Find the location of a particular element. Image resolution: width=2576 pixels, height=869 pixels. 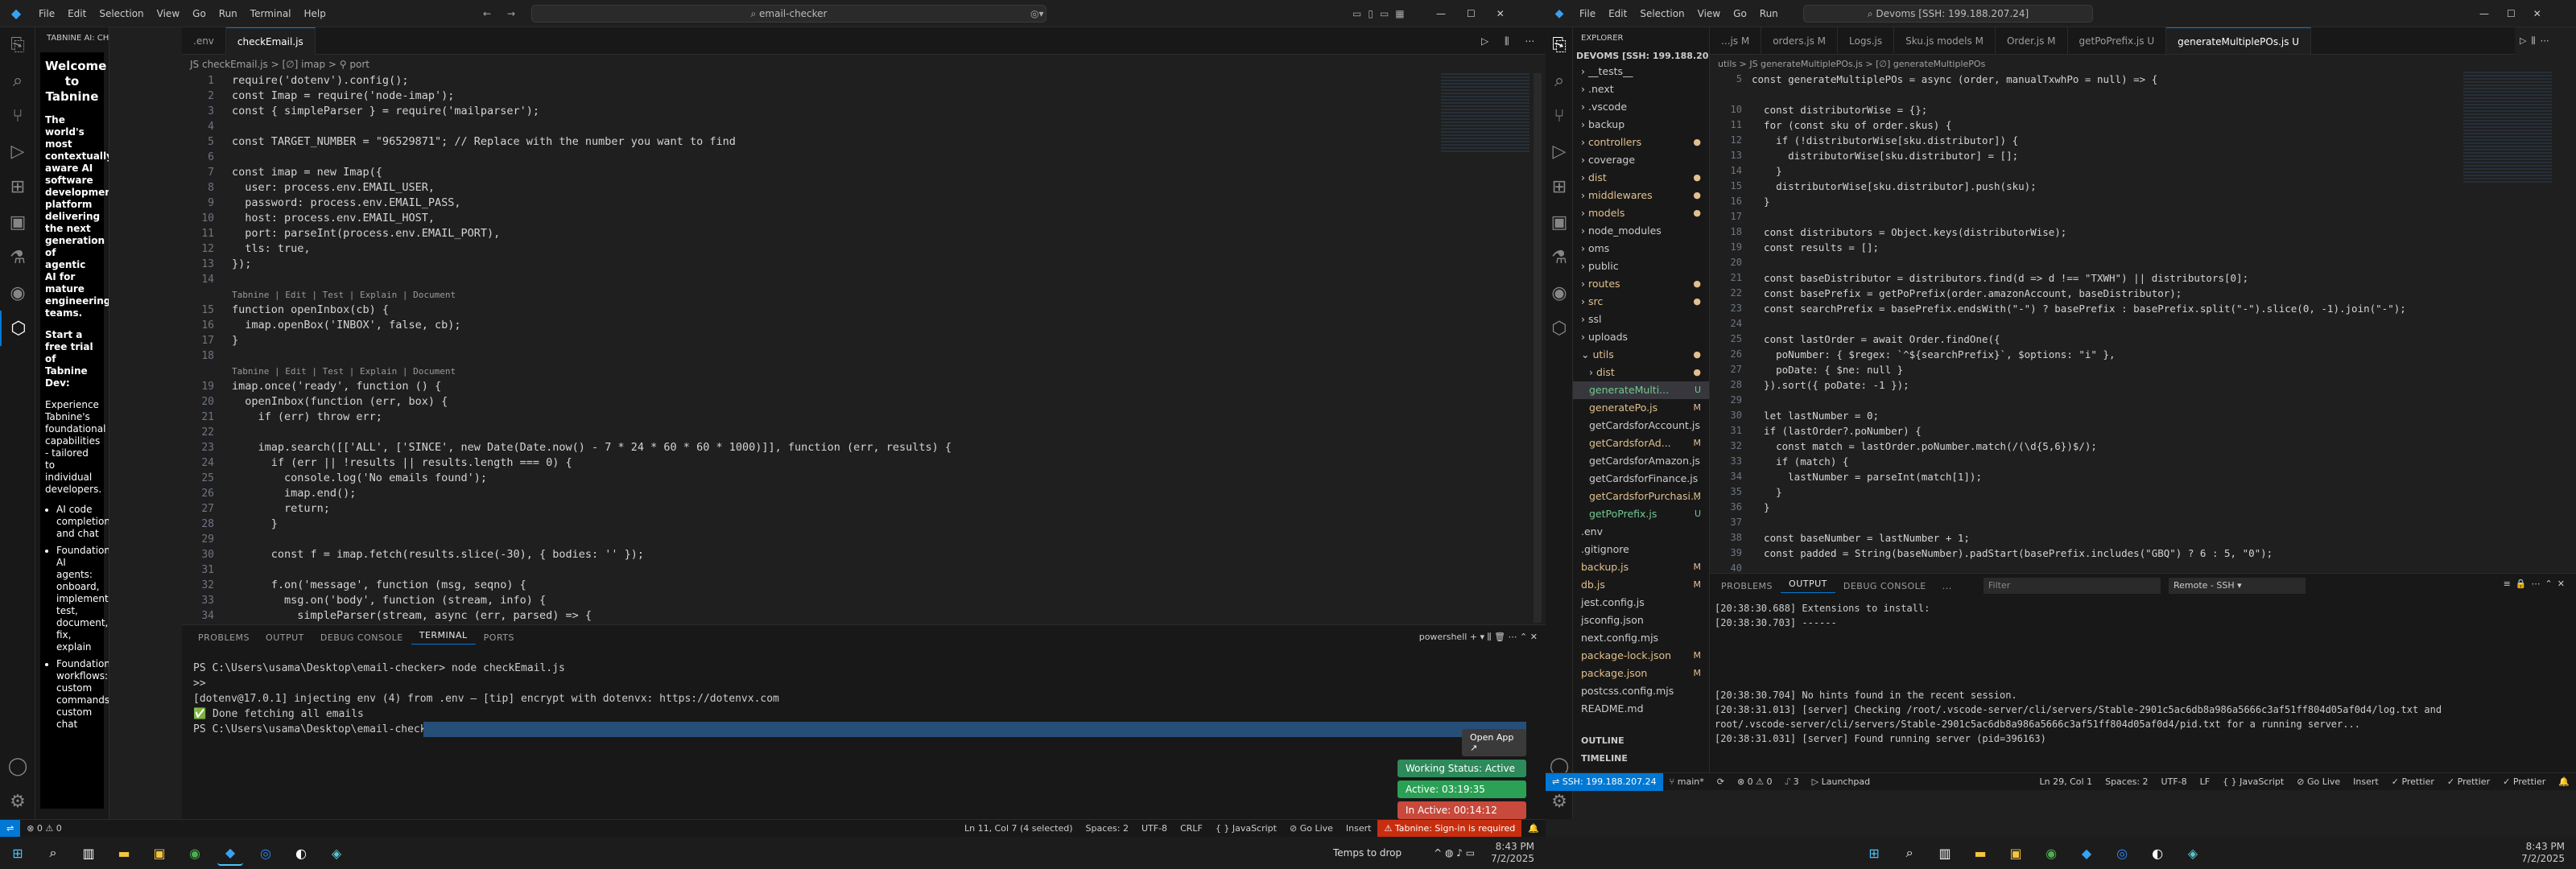

folder-item: › coverage is located at coordinates (1641, 160).